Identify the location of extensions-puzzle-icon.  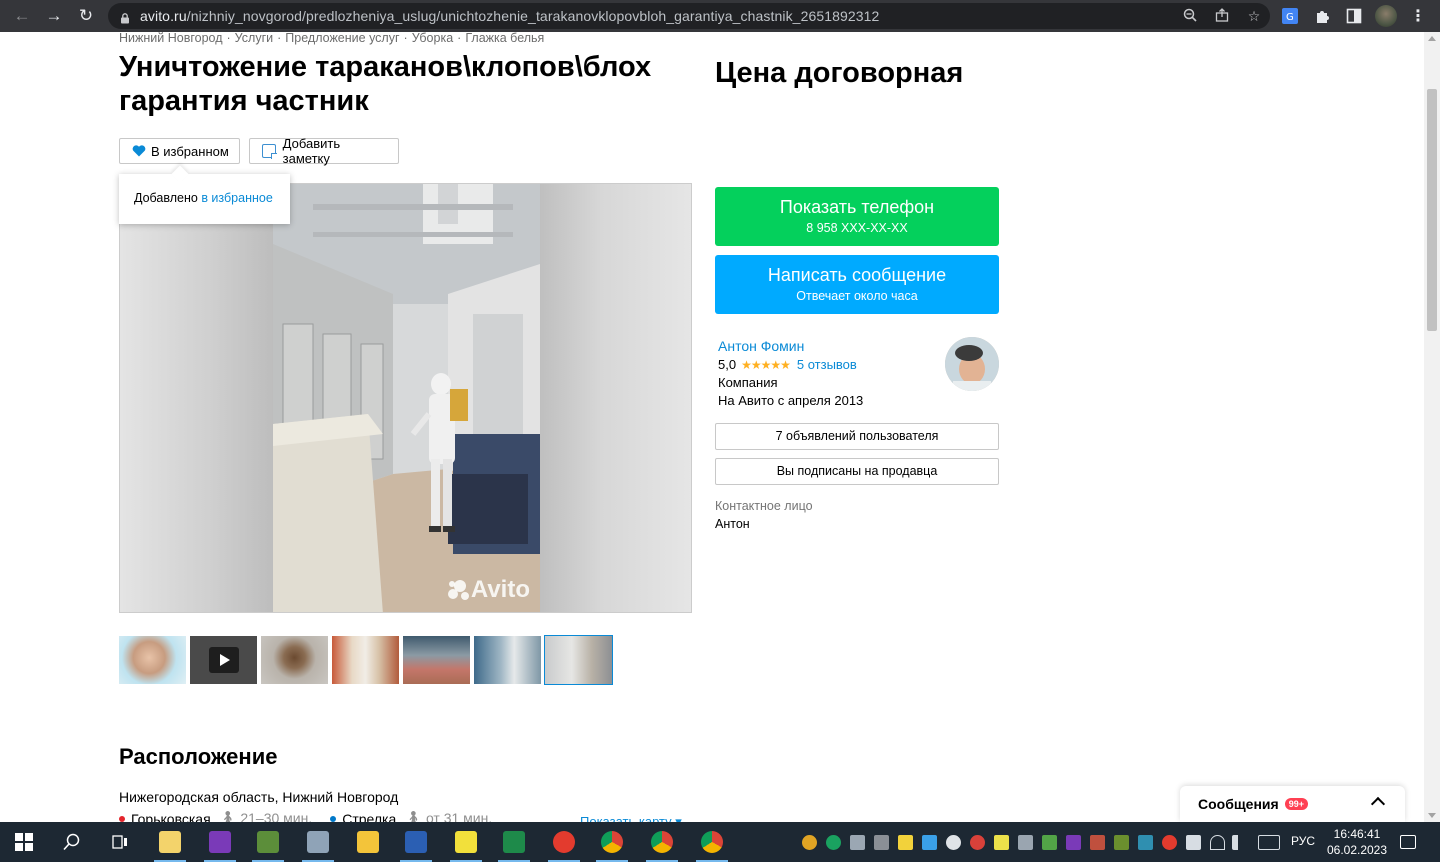
(1322, 16).